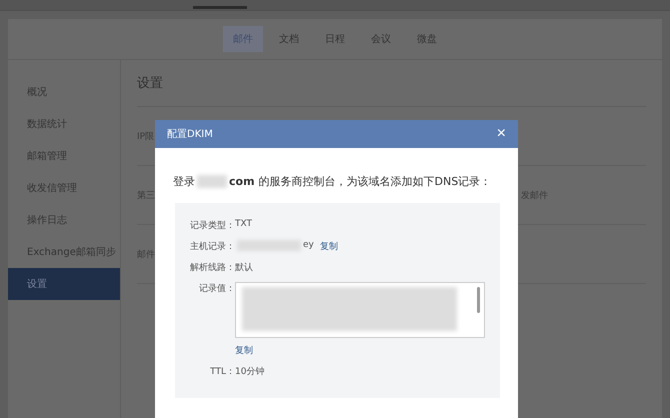  I want to click on field-label: 记录值：, so click(216, 288).